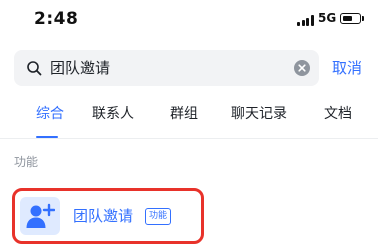 The width and height of the screenshot is (378, 249). I want to click on status-time: 2:48, so click(56, 19).